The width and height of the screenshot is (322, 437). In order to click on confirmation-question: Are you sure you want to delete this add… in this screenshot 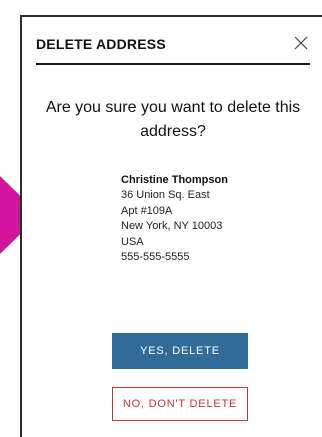, I will do `click(173, 119)`.